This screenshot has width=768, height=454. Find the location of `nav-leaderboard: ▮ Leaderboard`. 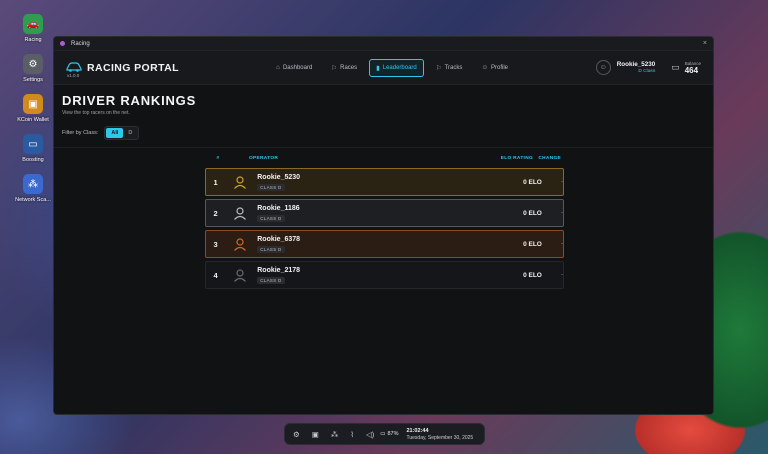

nav-leaderboard: ▮ Leaderboard is located at coordinates (396, 67).